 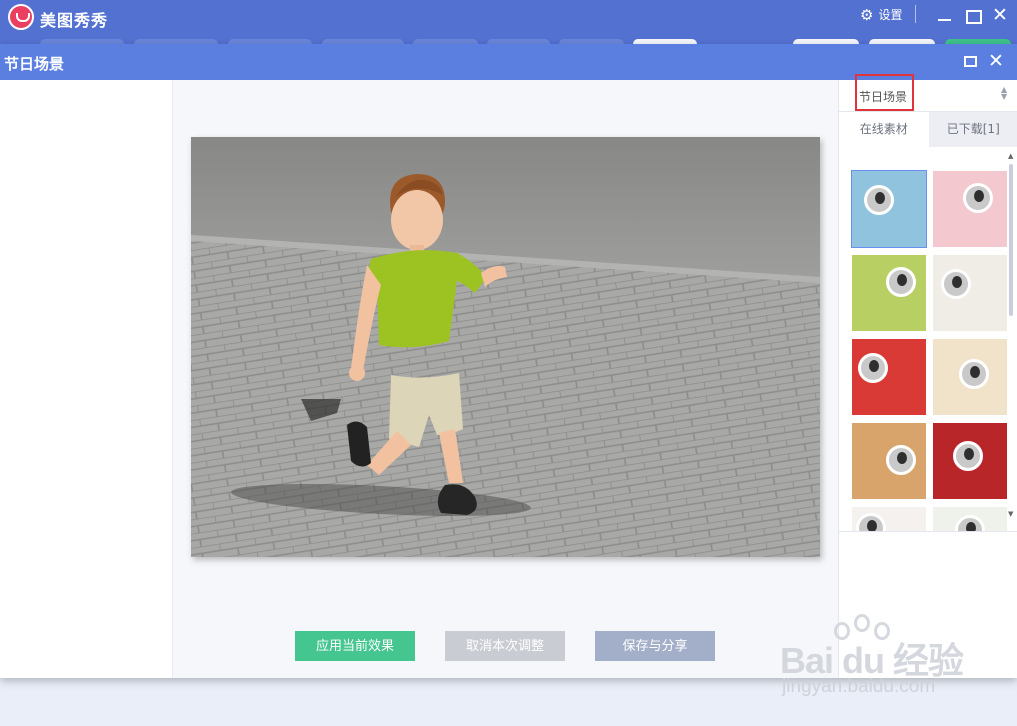 What do you see at coordinates (928, 92) in the screenshot?
I see `category-select: 节日场景 ▲ ▼` at bounding box center [928, 92].